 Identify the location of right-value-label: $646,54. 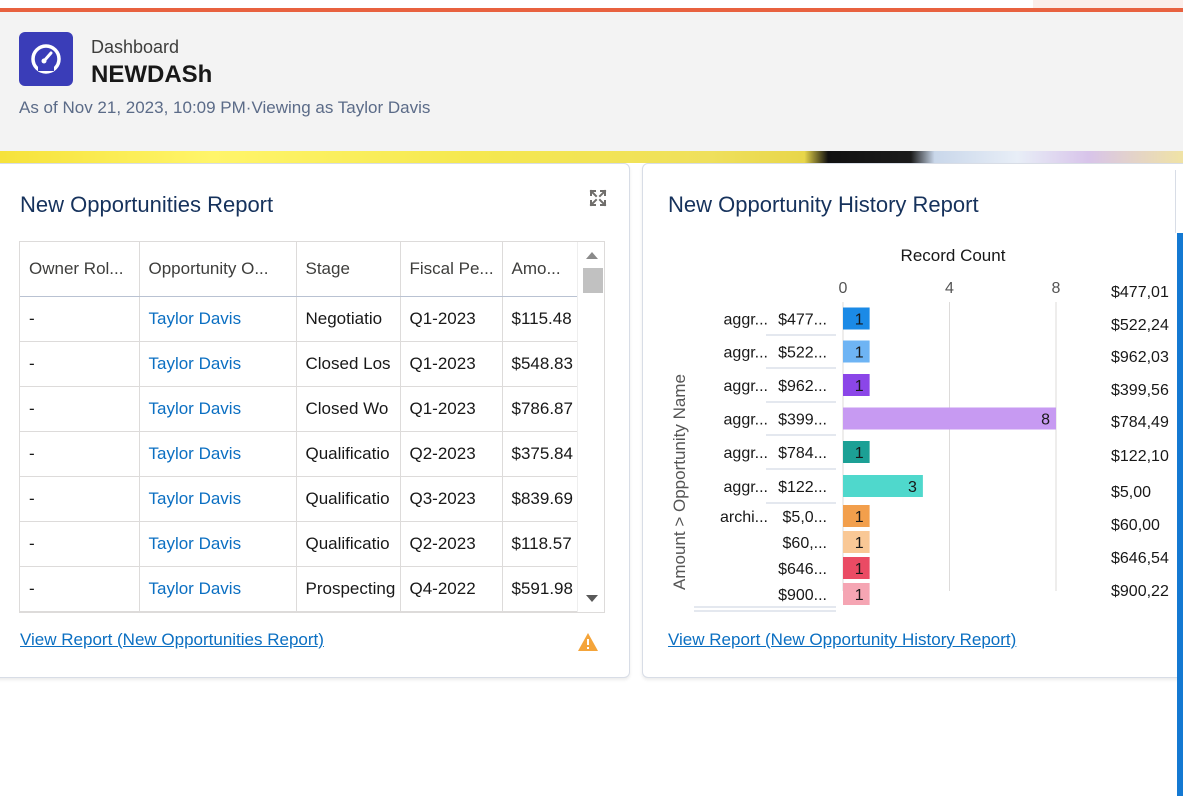
(1140, 558).